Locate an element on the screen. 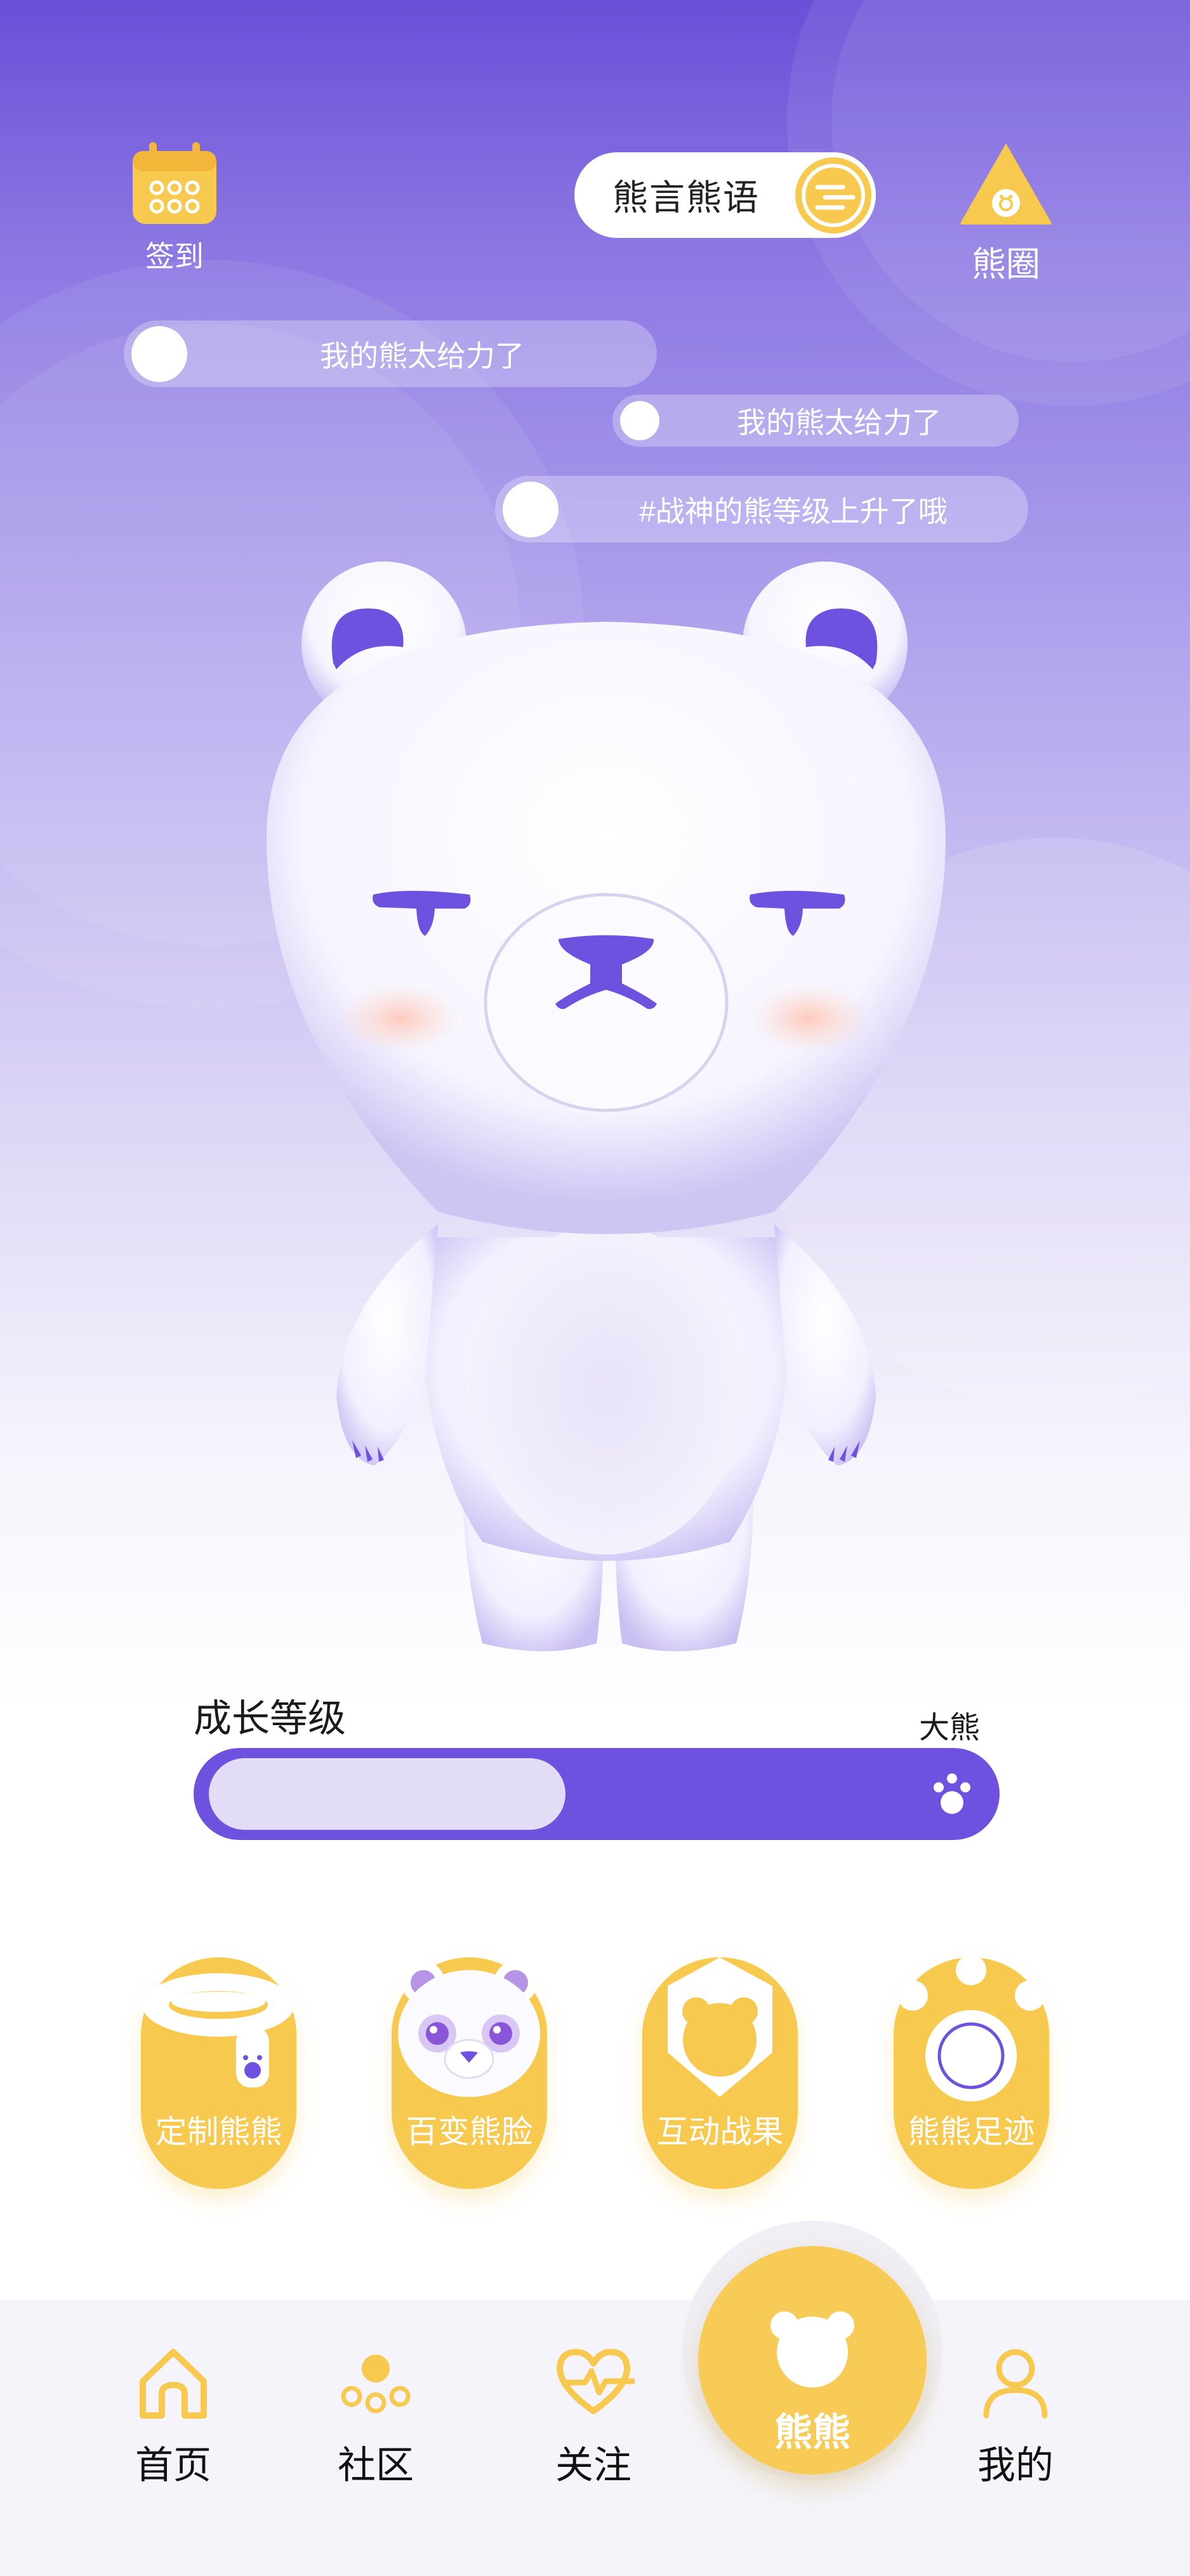 This screenshot has width=1190, height=2576. feature-label: 百变熊脸 is located at coordinates (470, 2132).